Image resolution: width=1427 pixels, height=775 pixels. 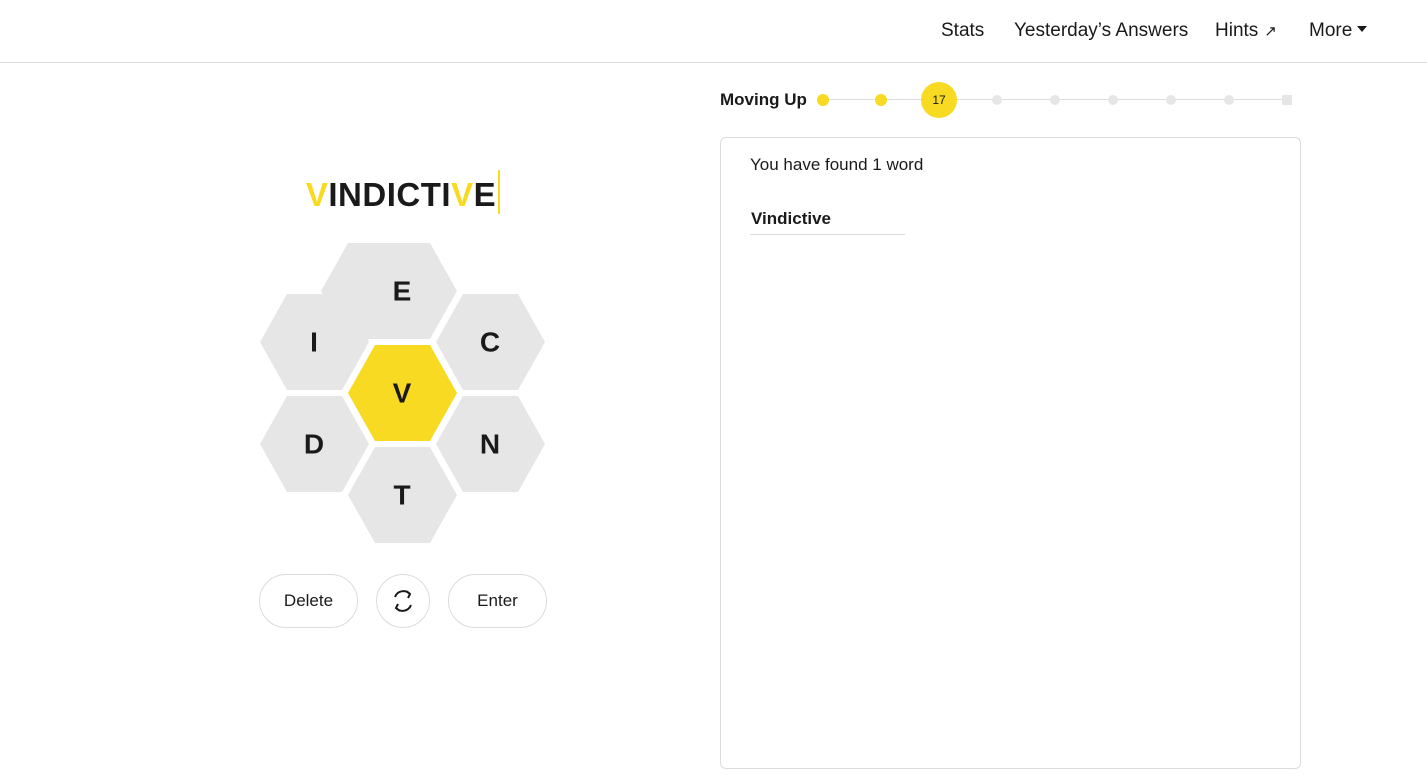 I want to click on input-letter: T, so click(x=431, y=194).